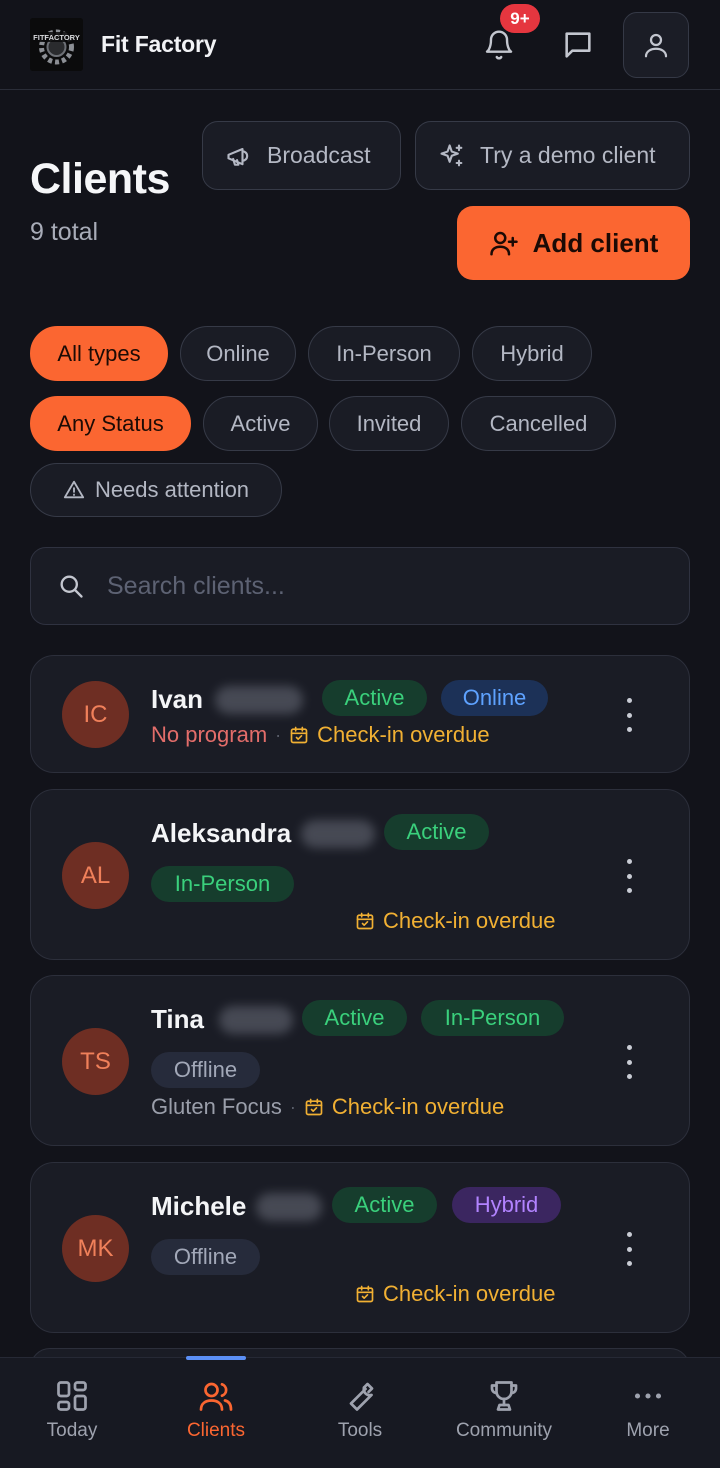 The image size is (720, 1468). I want to click on filter-type-hybrid-label: Hybrid, so click(532, 353).